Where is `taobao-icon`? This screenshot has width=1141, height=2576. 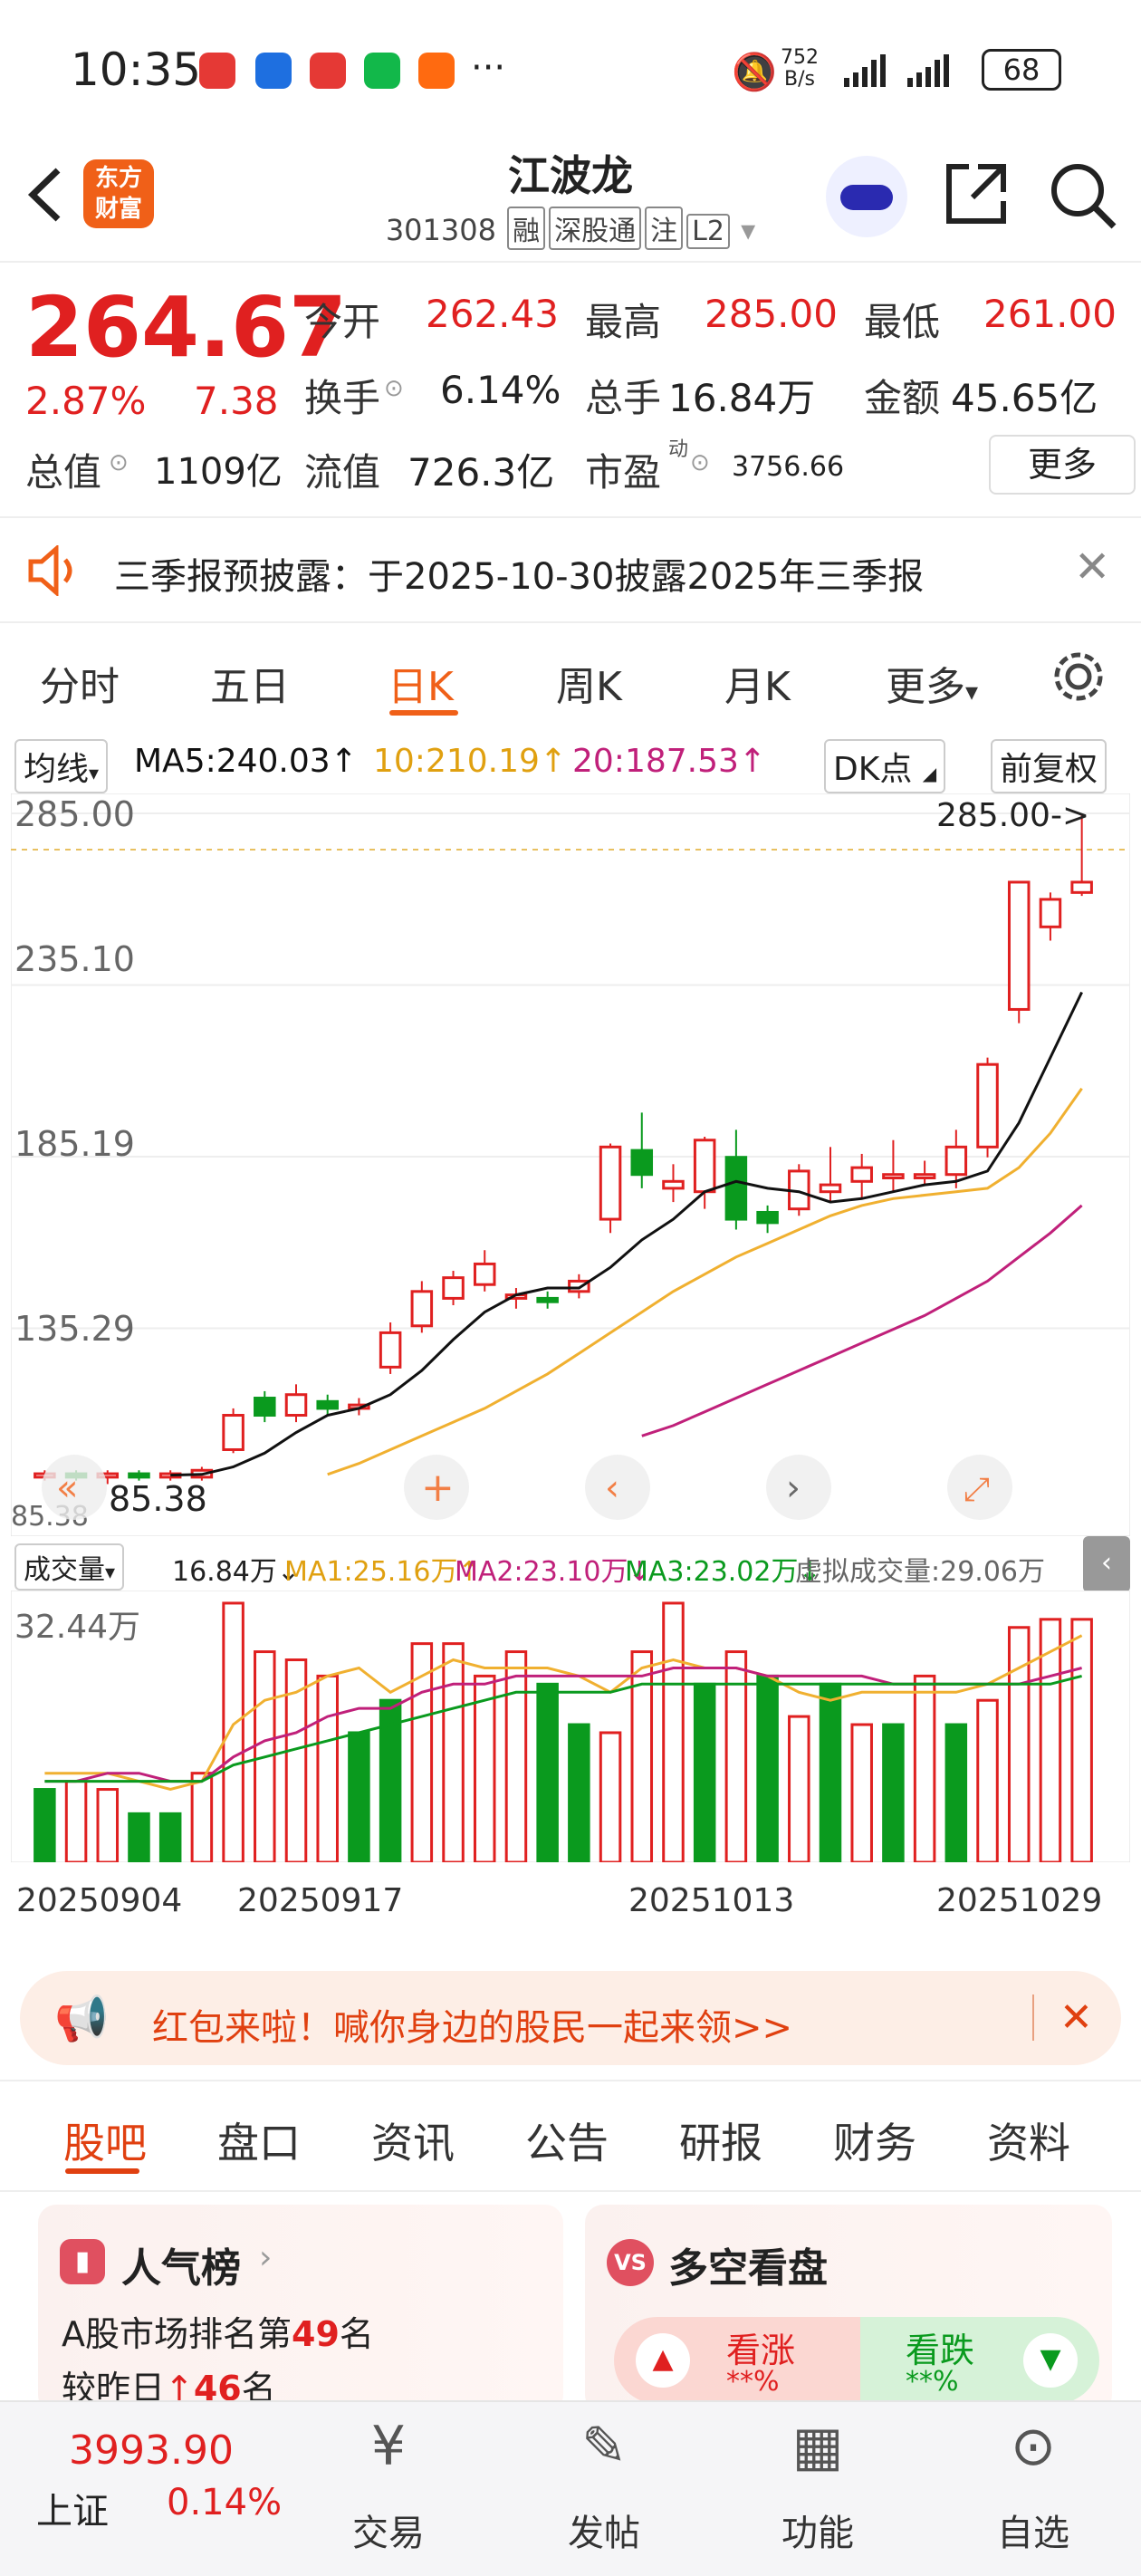
taobao-icon is located at coordinates (436, 71).